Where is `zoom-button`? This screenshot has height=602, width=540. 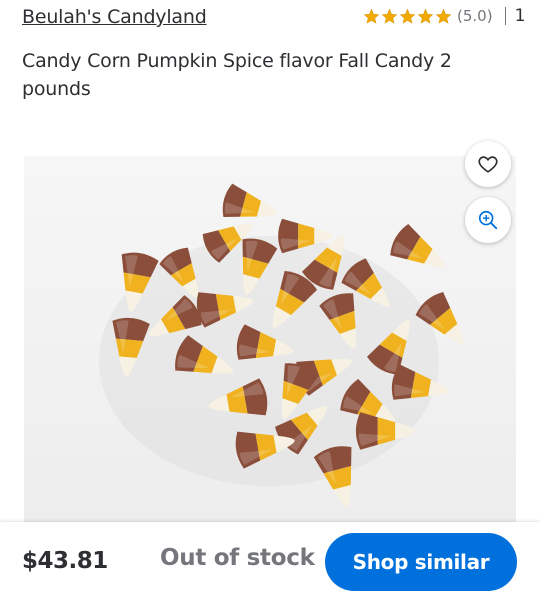 zoom-button is located at coordinates (488, 220).